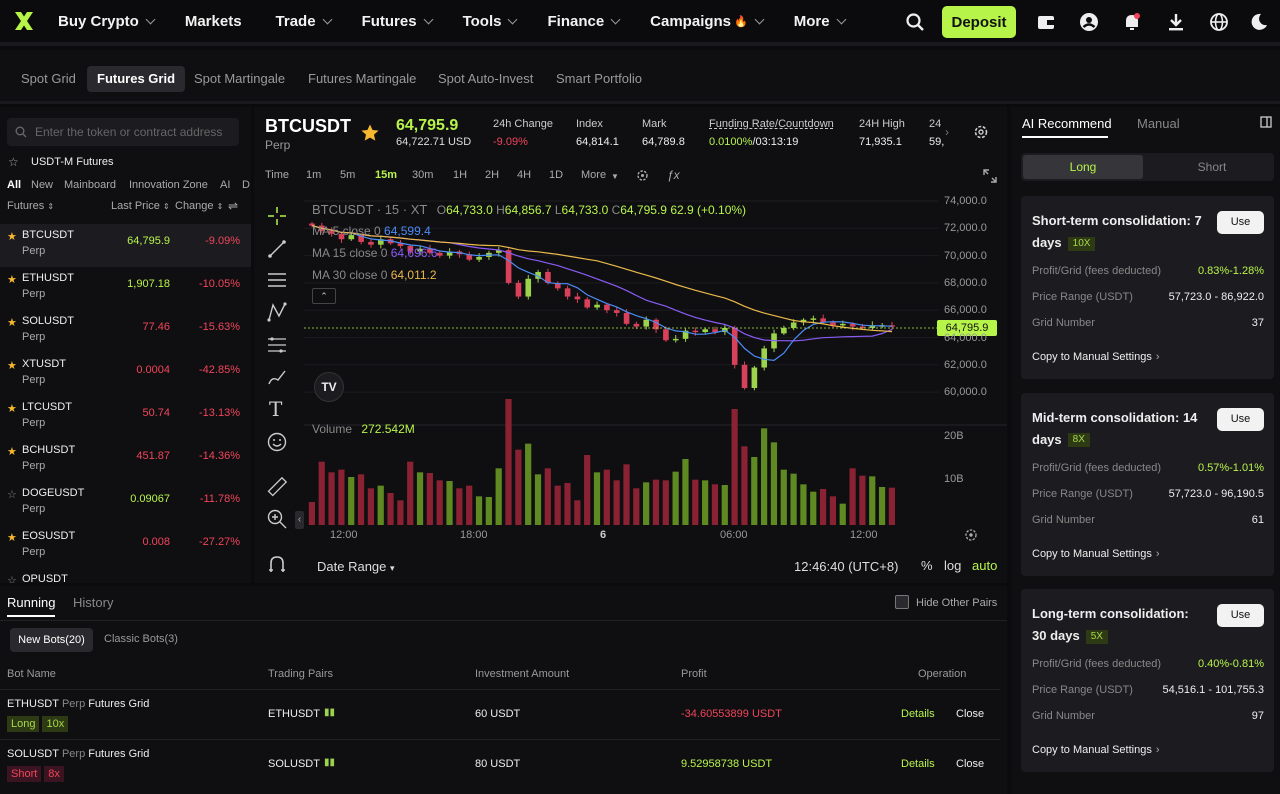 This screenshot has width=1280, height=794. What do you see at coordinates (990, 177) in the screenshot?
I see `fullscreen-icon` at bounding box center [990, 177].